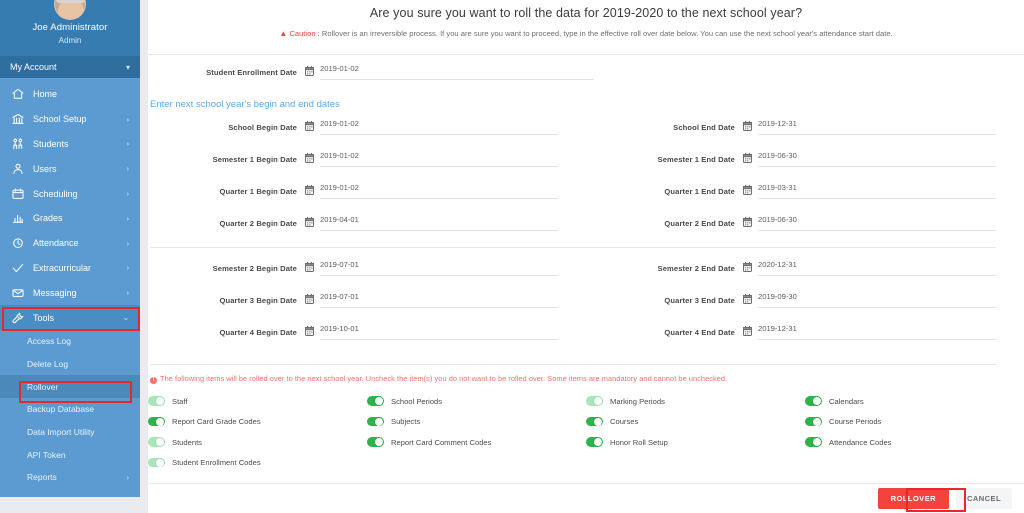 Image resolution: width=1024 pixels, height=513 pixels. I want to click on chevron-down-icon: ▾, so click(127, 67).